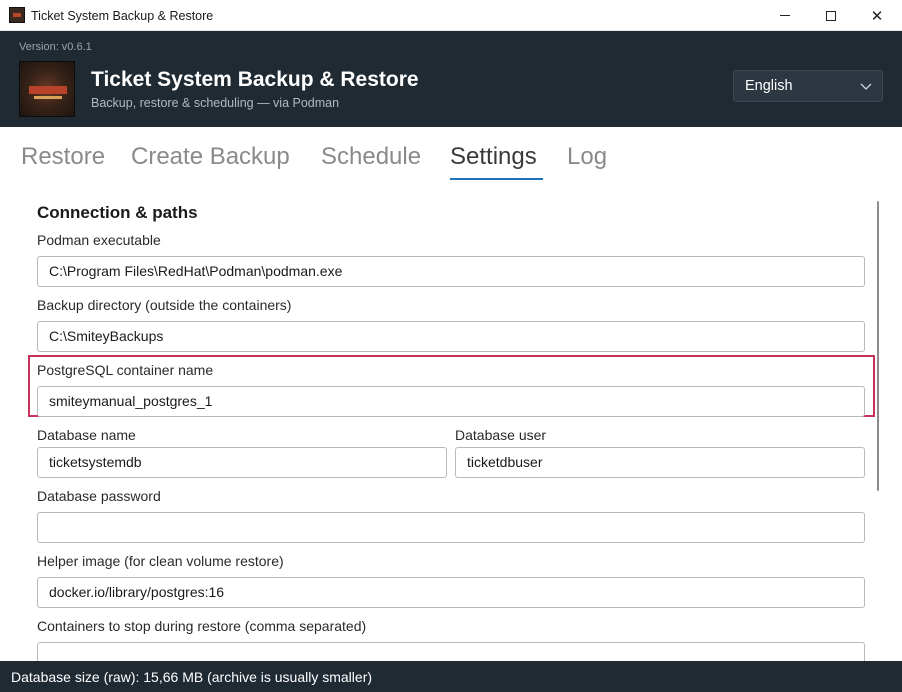 The image size is (902, 692). What do you see at coordinates (878, 346) in the screenshot?
I see `vertical-scrollbar` at bounding box center [878, 346].